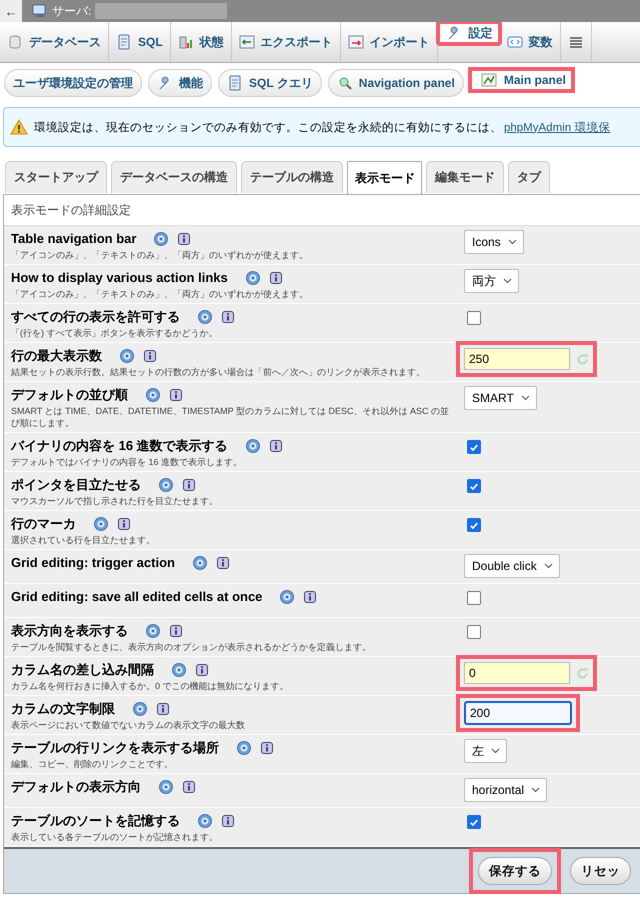 The width and height of the screenshot is (640, 909). What do you see at coordinates (40, 11) in the screenshot?
I see `server-icon` at bounding box center [40, 11].